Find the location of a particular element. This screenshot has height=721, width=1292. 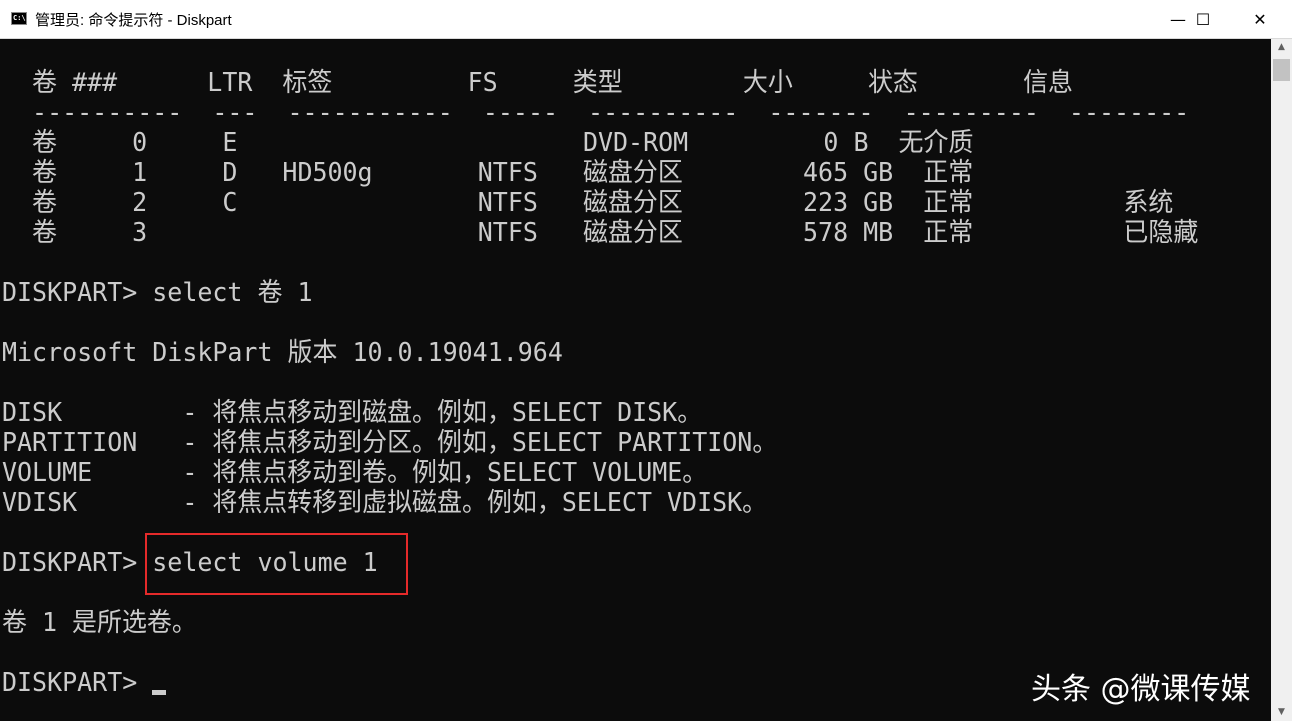

diskpart-version-line: Microsoft DiskPart 版本 10.0.19041.964 is located at coordinates (282, 353).